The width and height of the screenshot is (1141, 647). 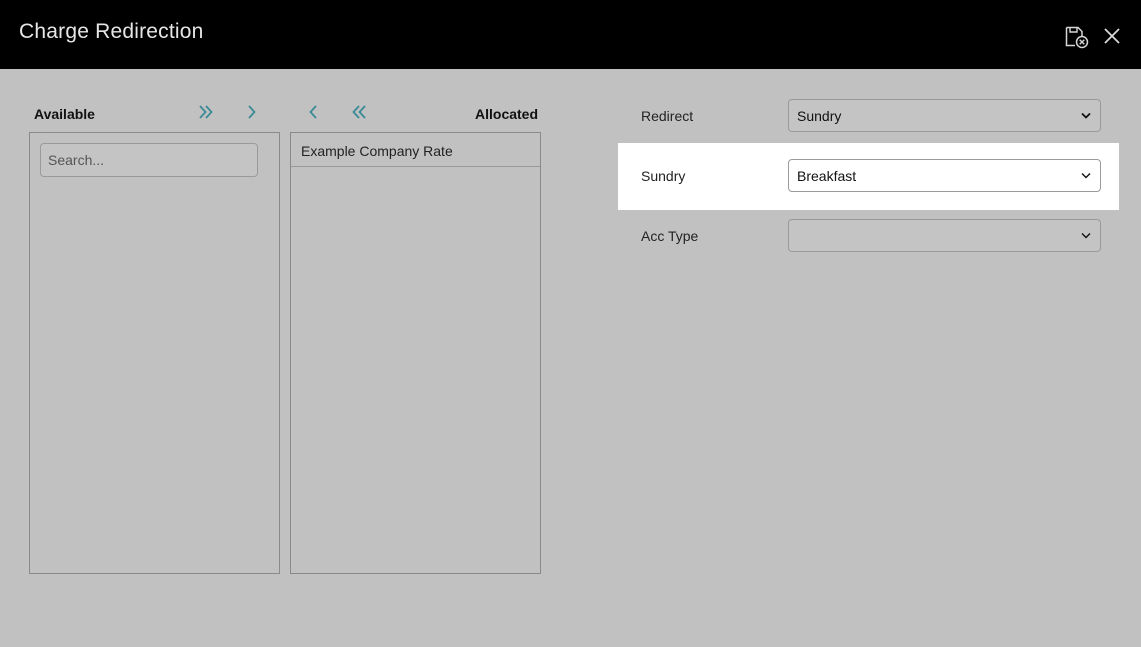 I want to click on available-label: Available, so click(x=64, y=114).